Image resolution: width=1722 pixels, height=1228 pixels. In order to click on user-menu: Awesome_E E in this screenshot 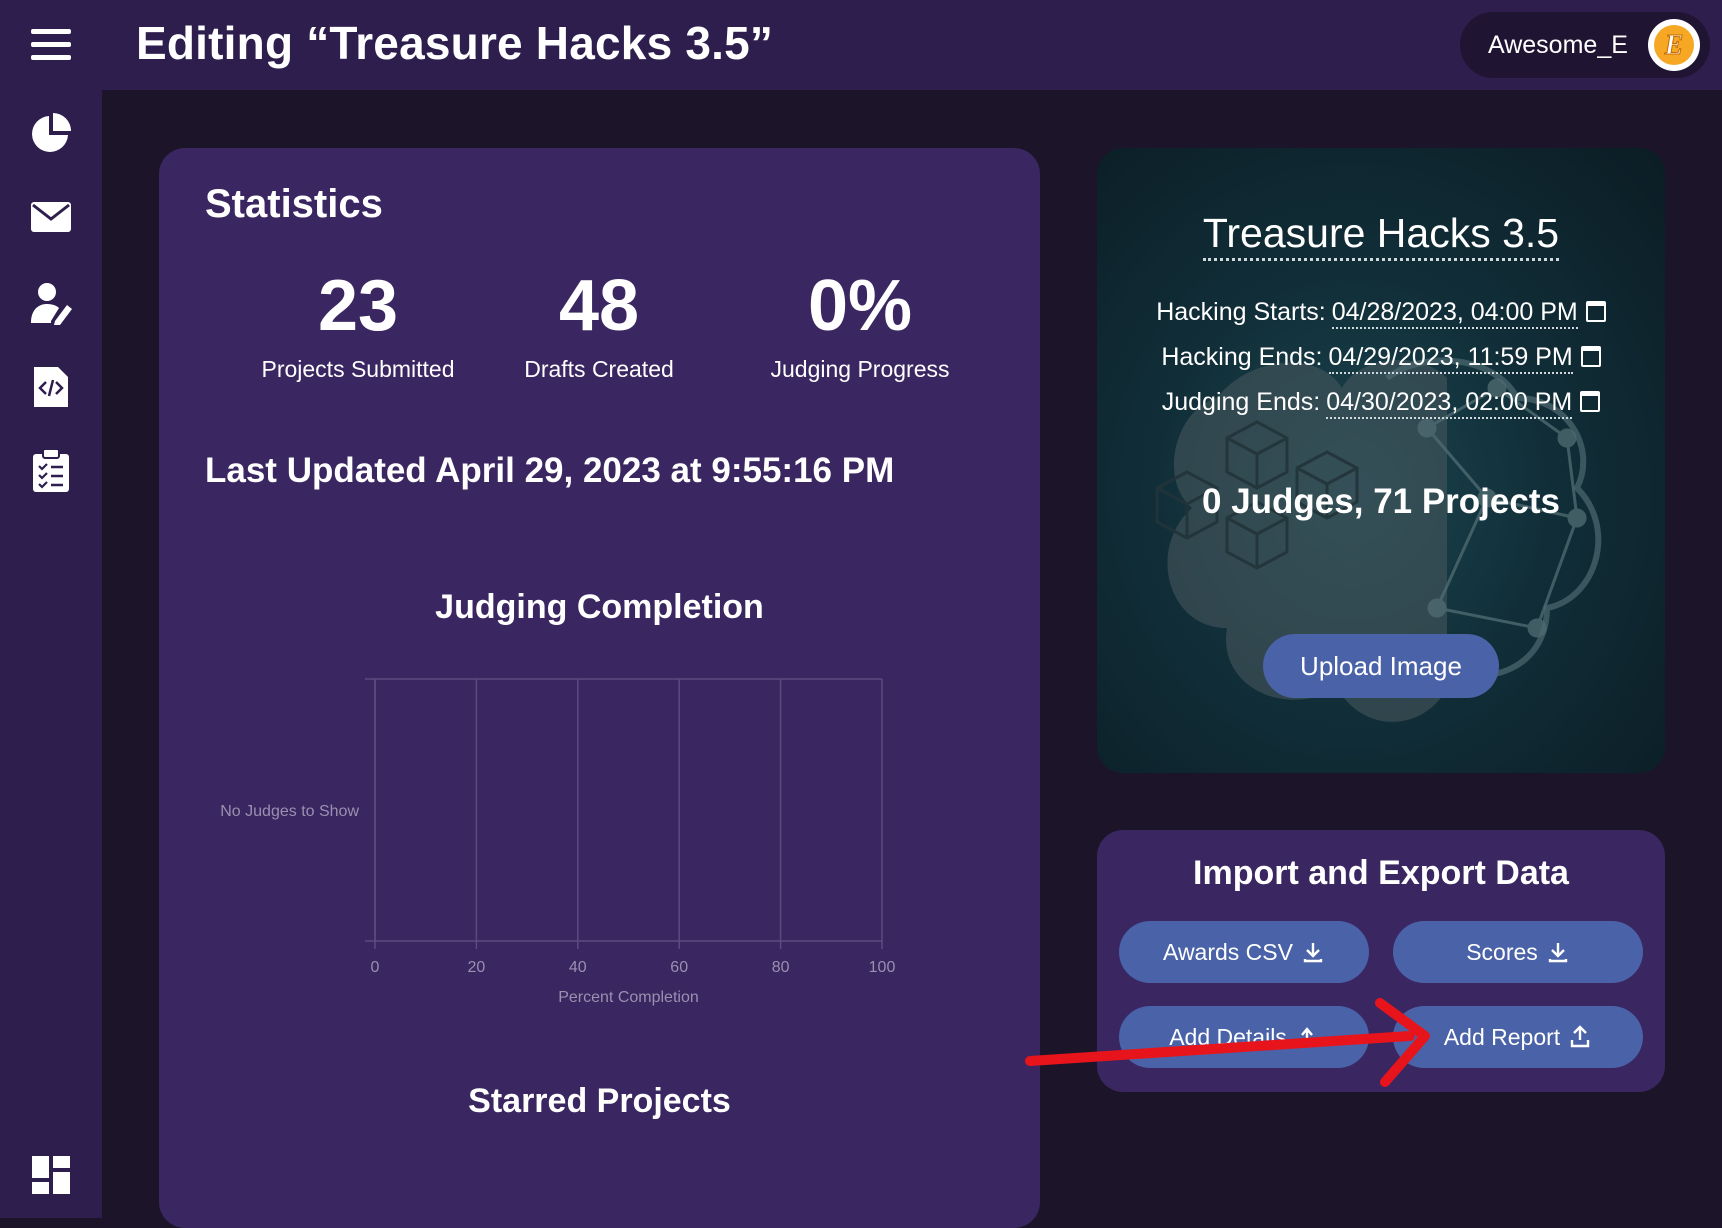, I will do `click(1585, 45)`.